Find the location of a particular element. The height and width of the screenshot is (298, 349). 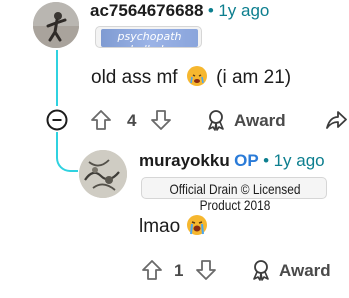

award-button: Award is located at coordinates (294, 270).